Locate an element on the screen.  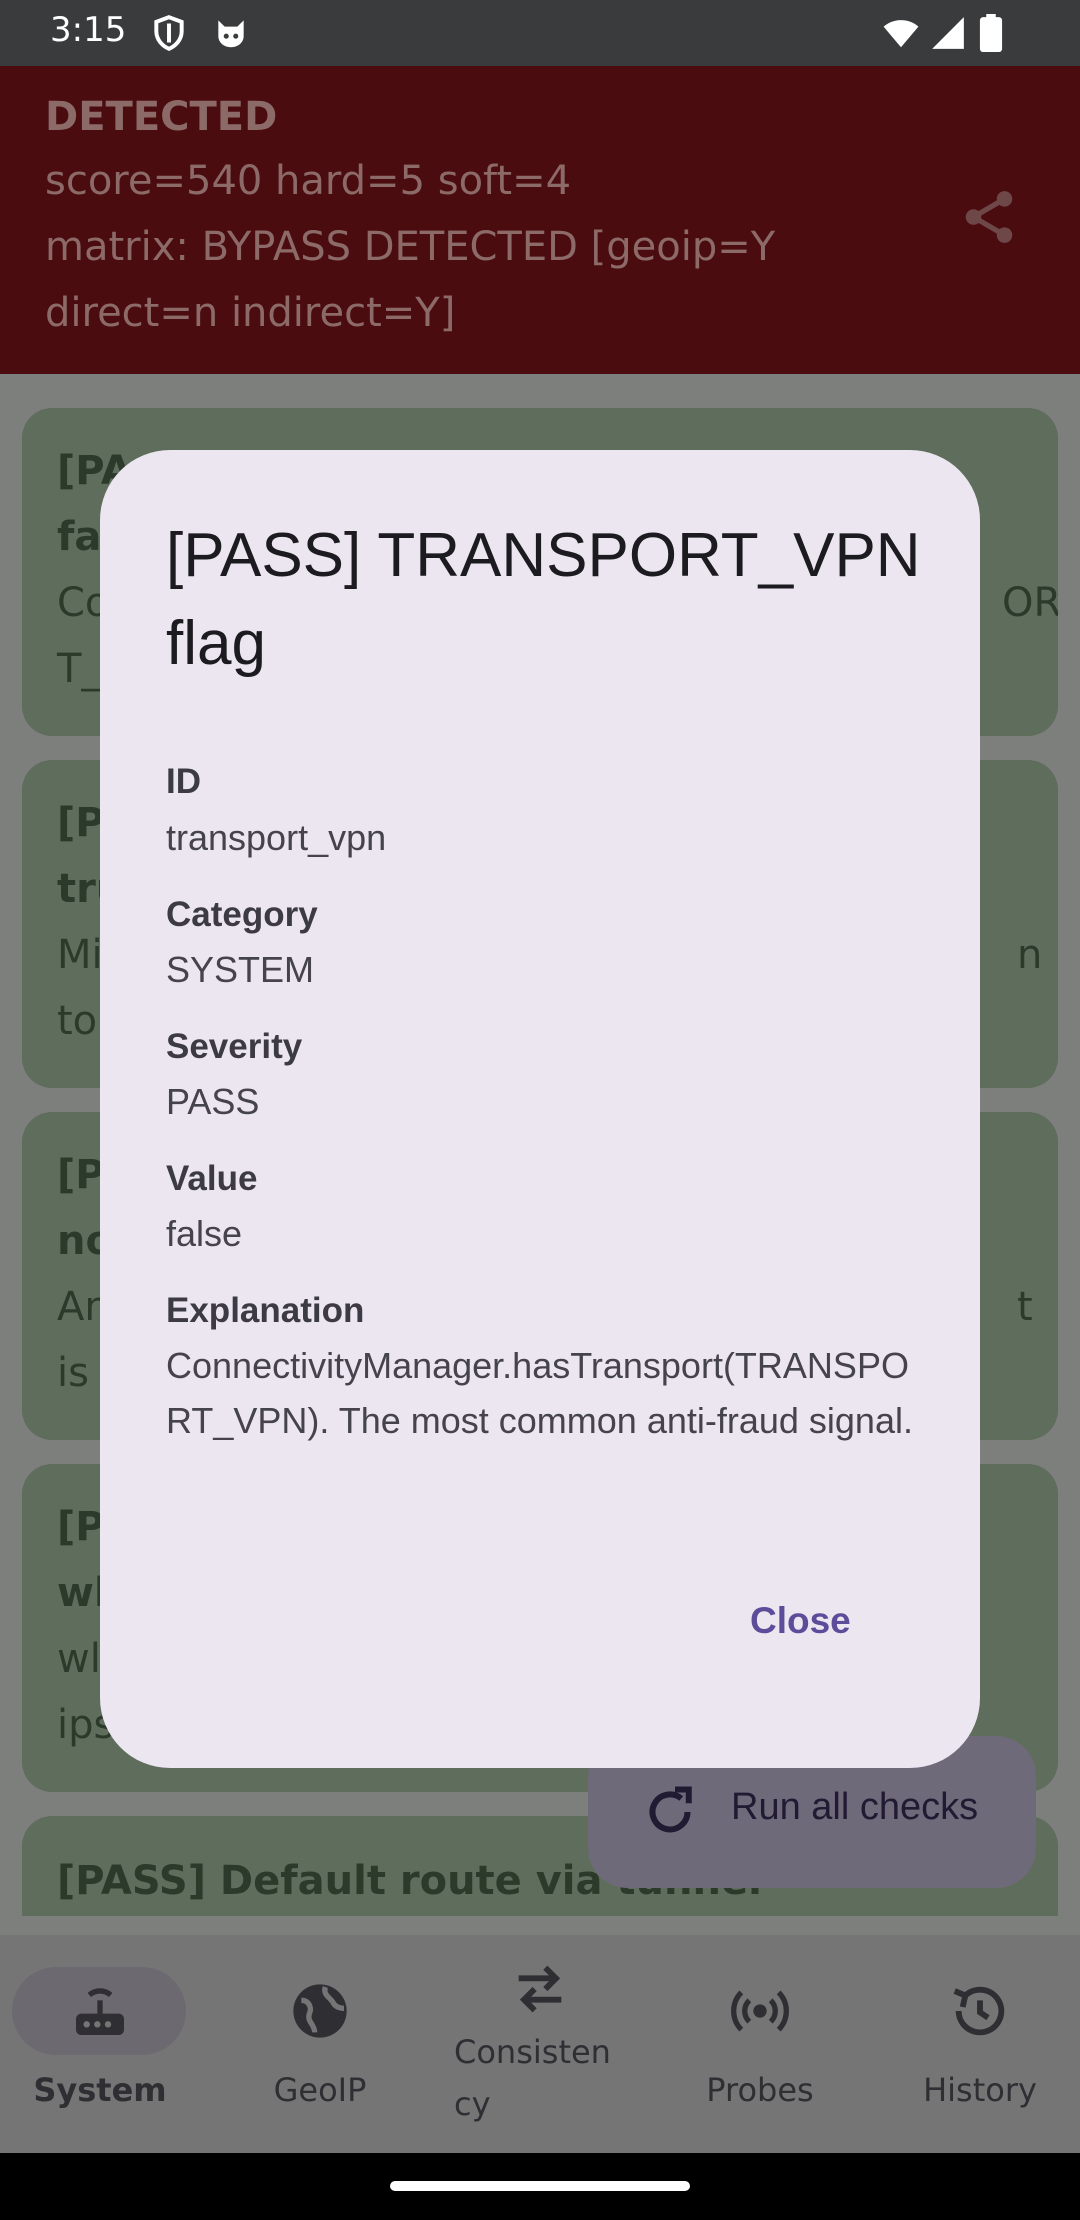
card-description: Mi is located at coordinates (80, 955).